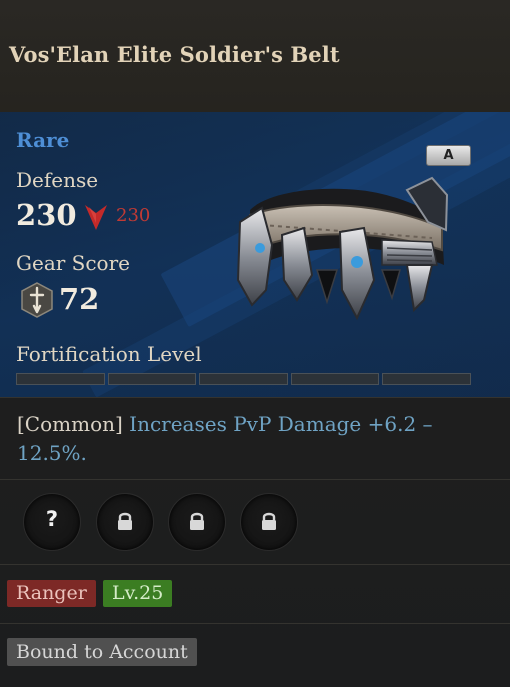 The height and width of the screenshot is (687, 510). What do you see at coordinates (52, 519) in the screenshot?
I see `unknown-icon: ?` at bounding box center [52, 519].